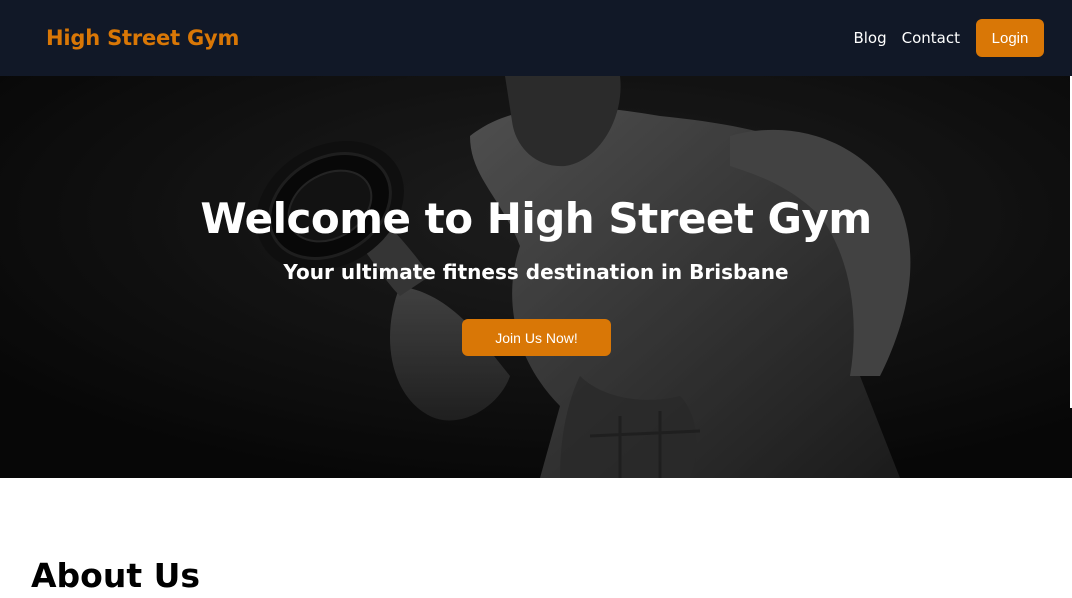 This screenshot has width=1072, height=598. I want to click on brand-logo-text: High Street Gym, so click(142, 38).